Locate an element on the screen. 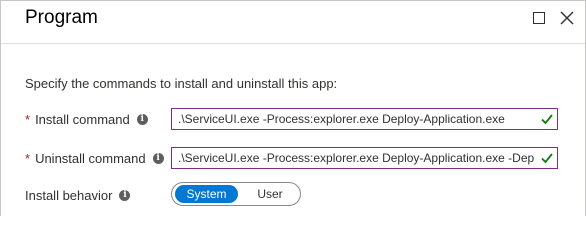  install-command-label: * Install command i is located at coordinates (86, 119).